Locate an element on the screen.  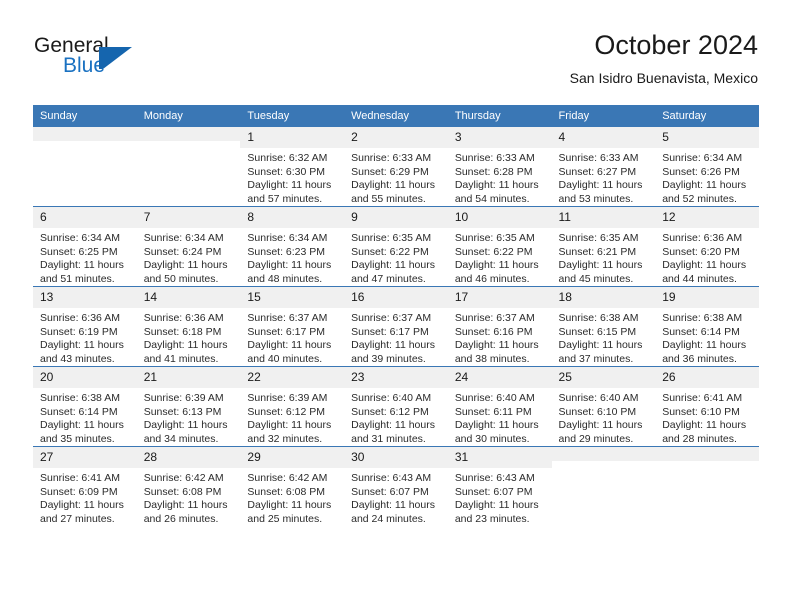
sunset-text: Sunset: 6:24 PM is located at coordinates (182, 251).